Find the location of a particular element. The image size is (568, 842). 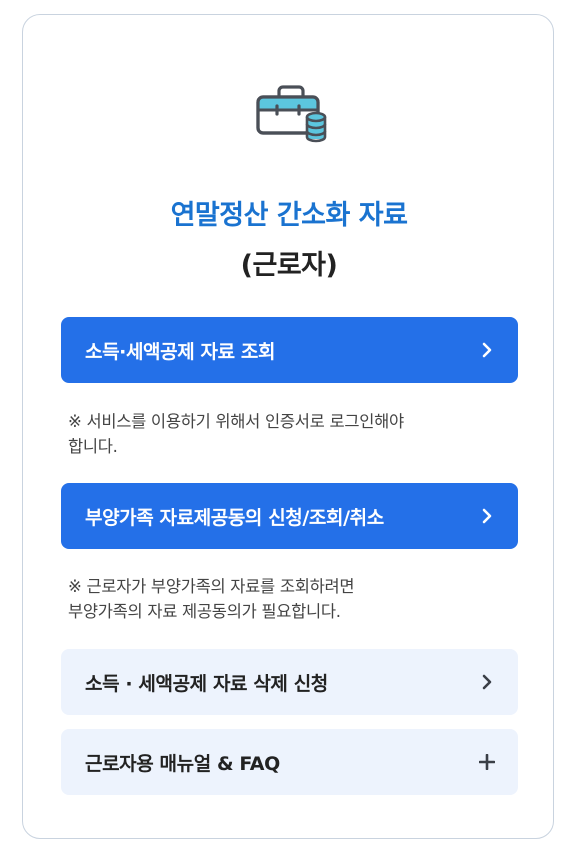

consent-notice-line1: ※ 근로자가 부양가족의 자료를 조회하려면 is located at coordinates (211, 586).